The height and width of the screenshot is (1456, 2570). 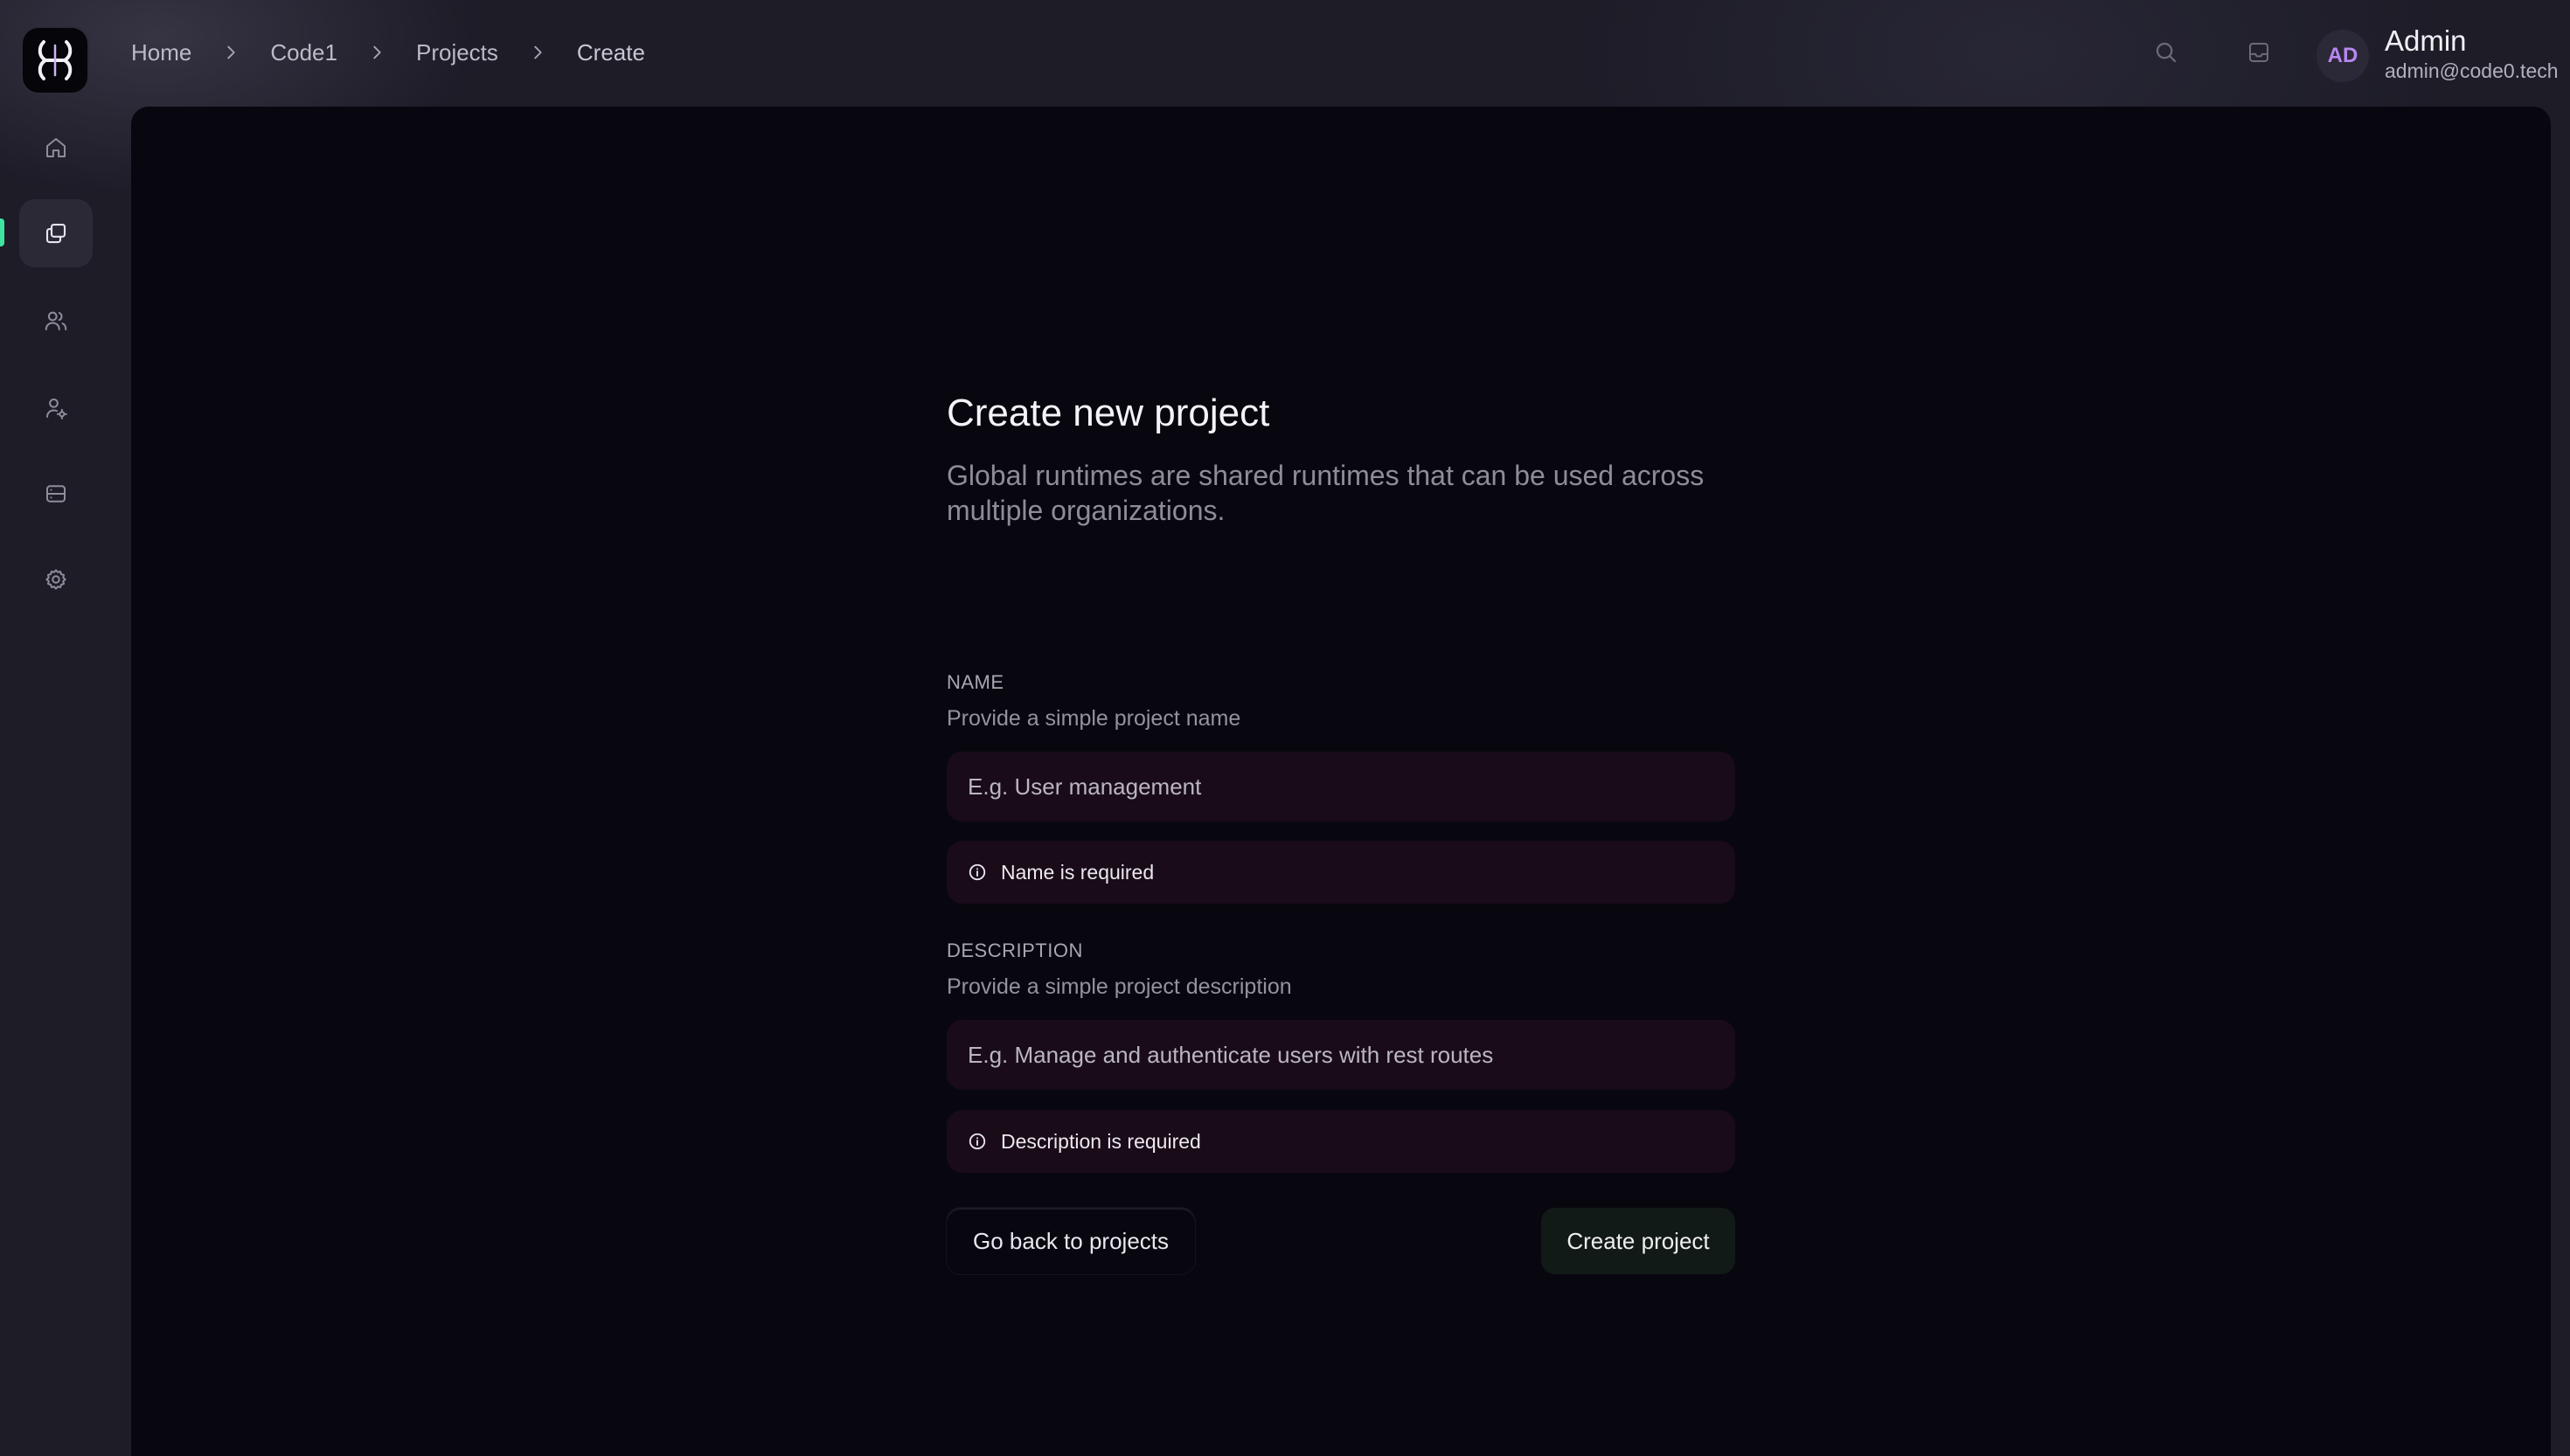 I want to click on name-error: Name is required, so click(x=1341, y=872).